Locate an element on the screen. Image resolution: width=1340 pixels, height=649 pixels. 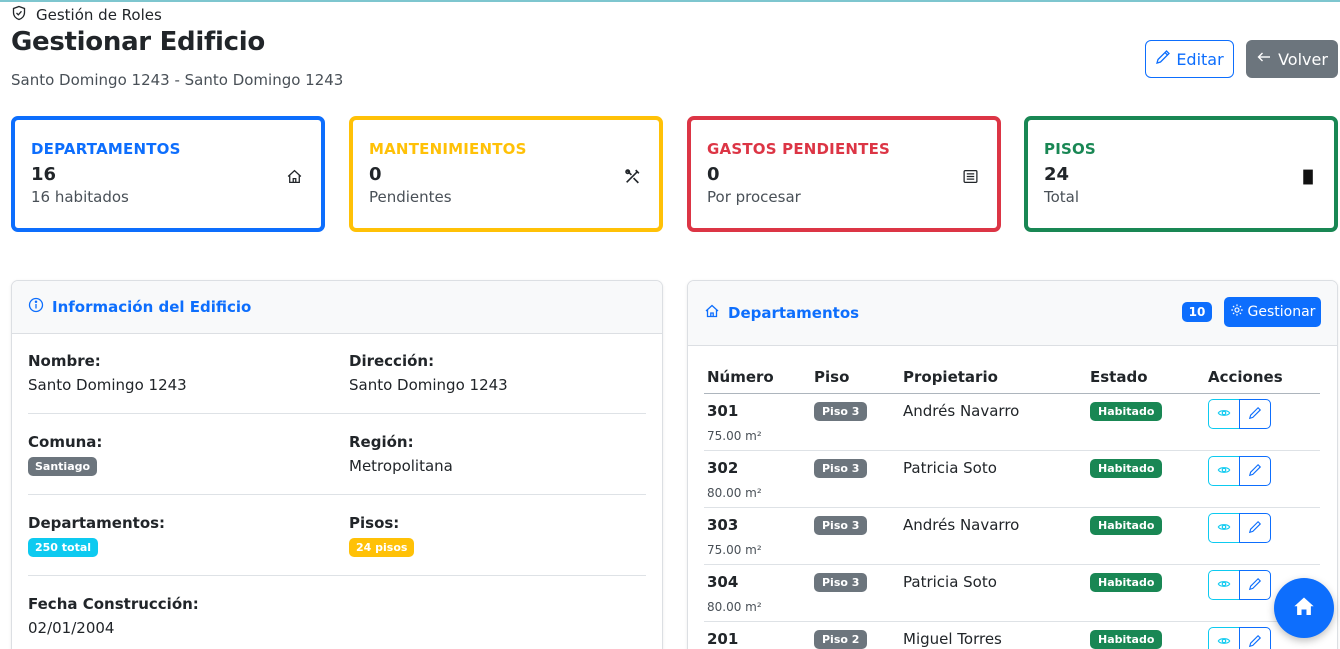
receipt-icon is located at coordinates (970, 176).